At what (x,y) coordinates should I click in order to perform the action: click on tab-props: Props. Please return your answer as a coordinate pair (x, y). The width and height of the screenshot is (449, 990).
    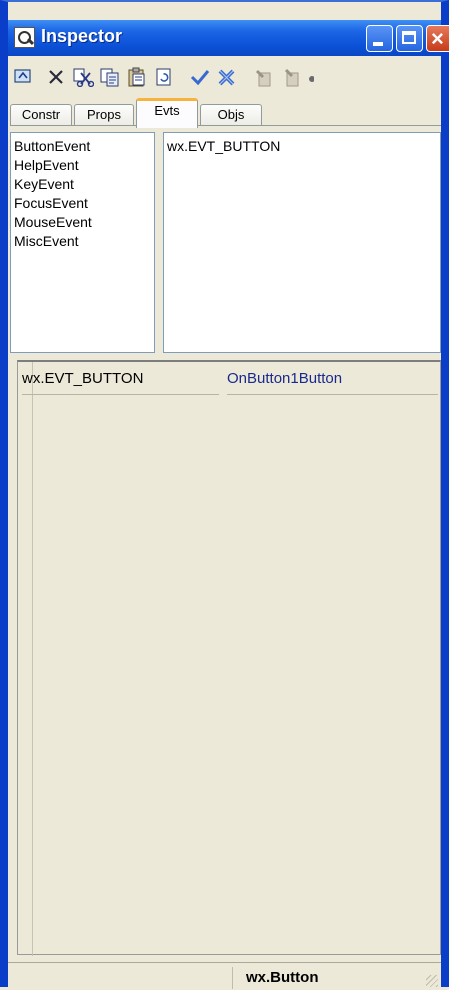
    Looking at the image, I should click on (104, 115).